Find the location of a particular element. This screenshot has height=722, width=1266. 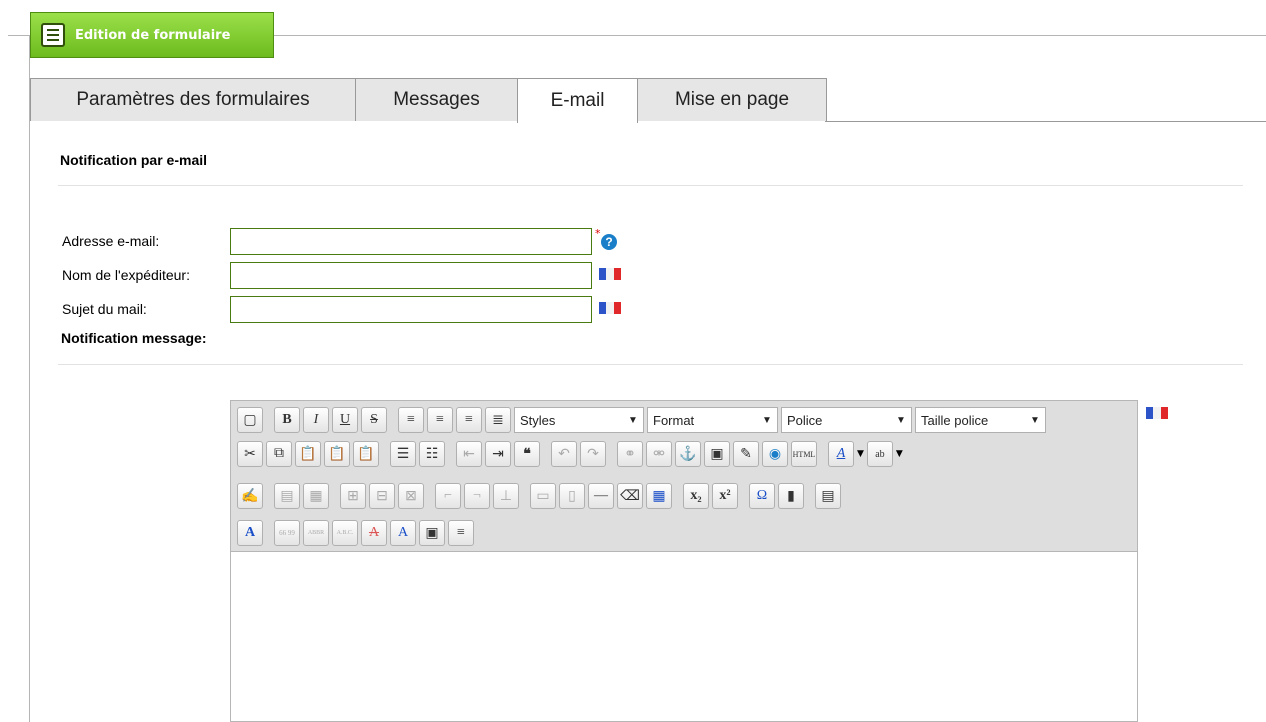

paste-icon: 📋 is located at coordinates (308, 454).